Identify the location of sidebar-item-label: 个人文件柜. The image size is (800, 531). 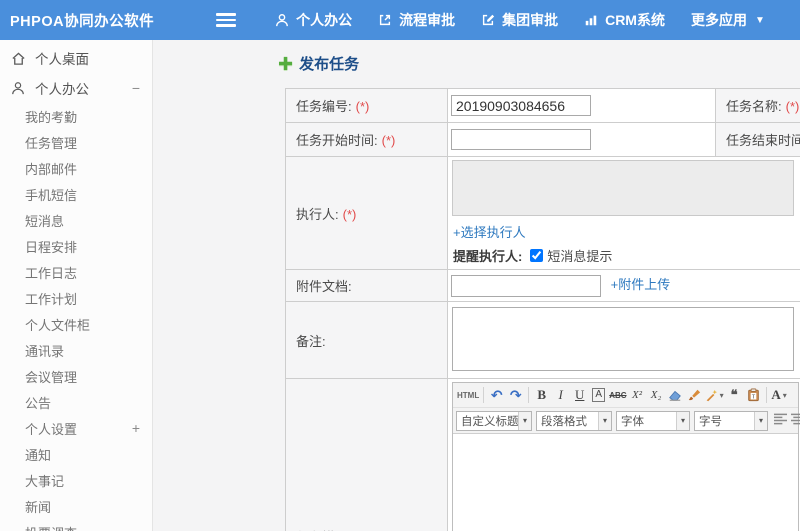
(58, 325).